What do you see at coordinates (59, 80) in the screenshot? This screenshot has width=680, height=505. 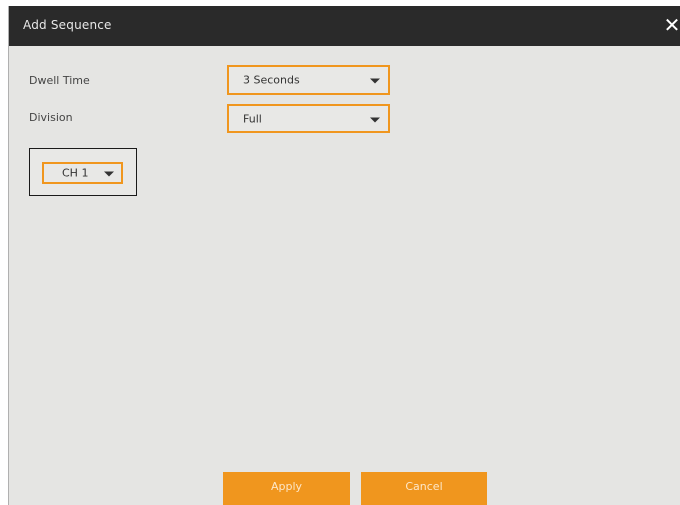 I see `dwell-time-label: Dwell Time` at bounding box center [59, 80].